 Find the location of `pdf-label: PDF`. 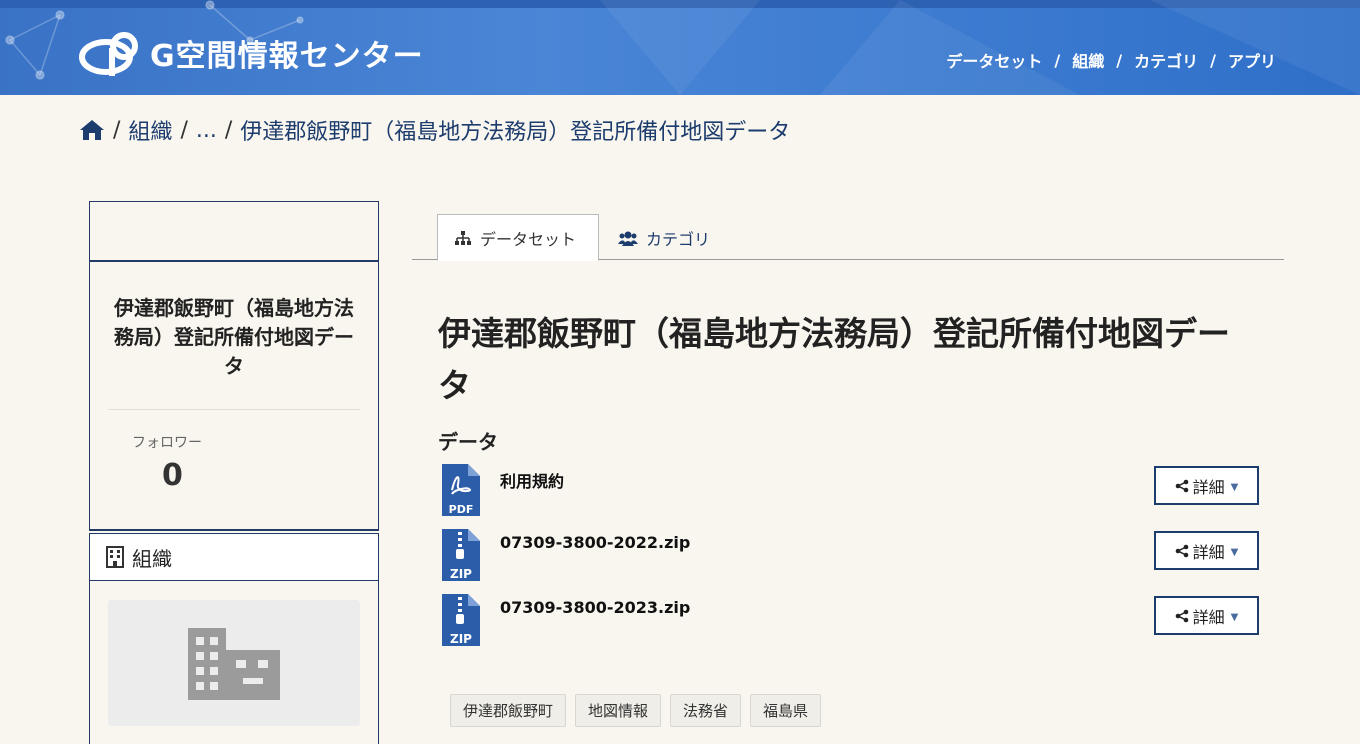

pdf-label: PDF is located at coordinates (461, 509).